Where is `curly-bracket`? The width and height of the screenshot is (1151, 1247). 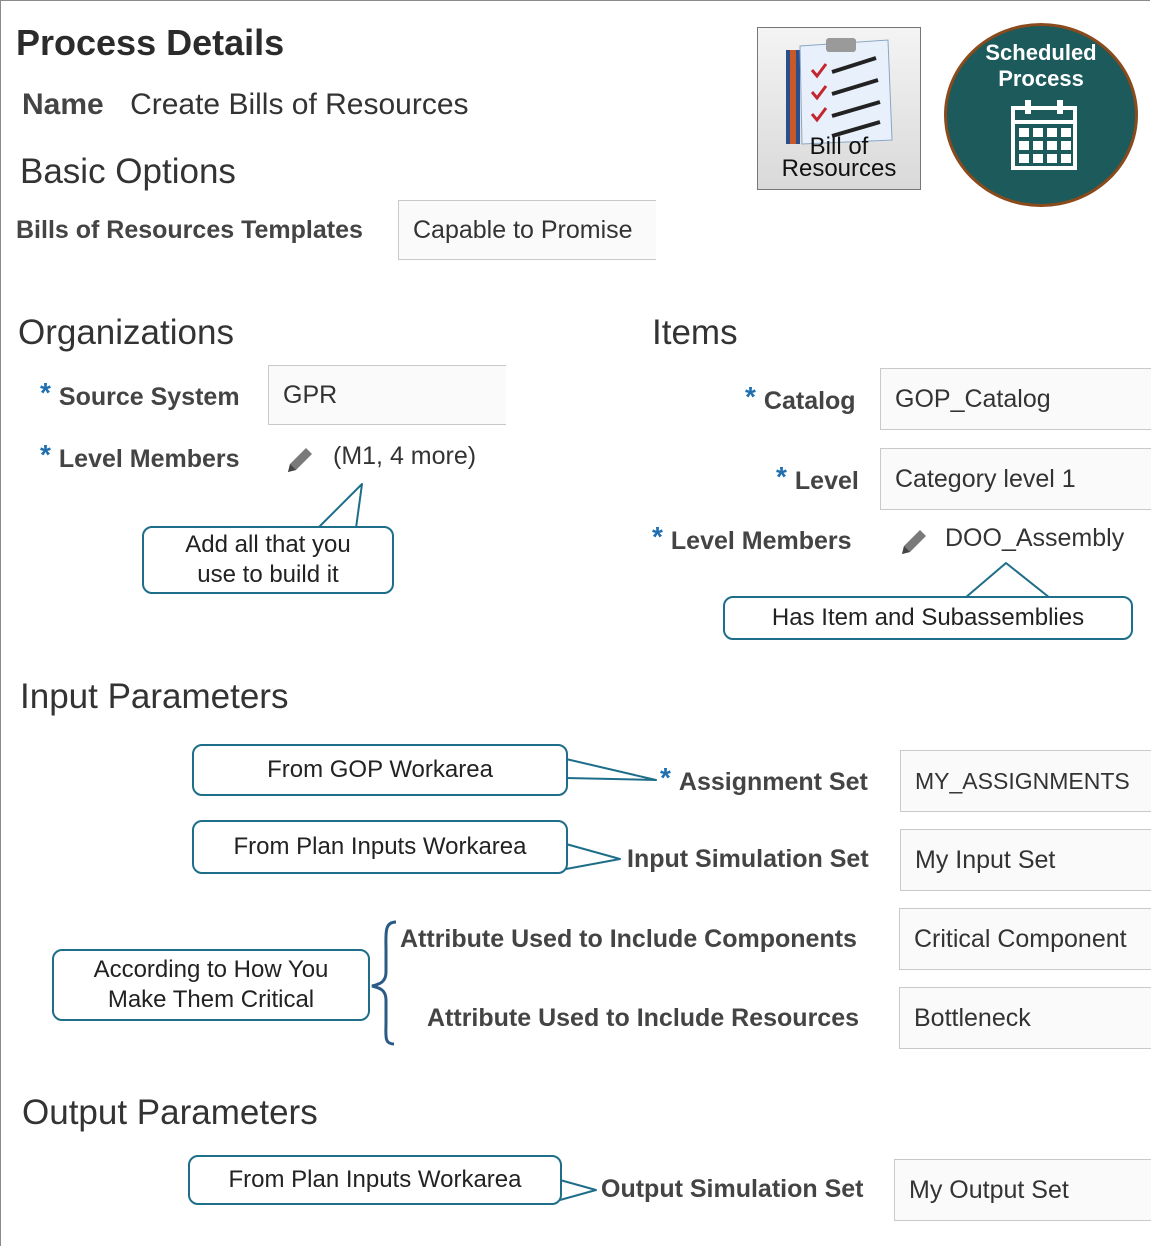 curly-bracket is located at coordinates (384, 983).